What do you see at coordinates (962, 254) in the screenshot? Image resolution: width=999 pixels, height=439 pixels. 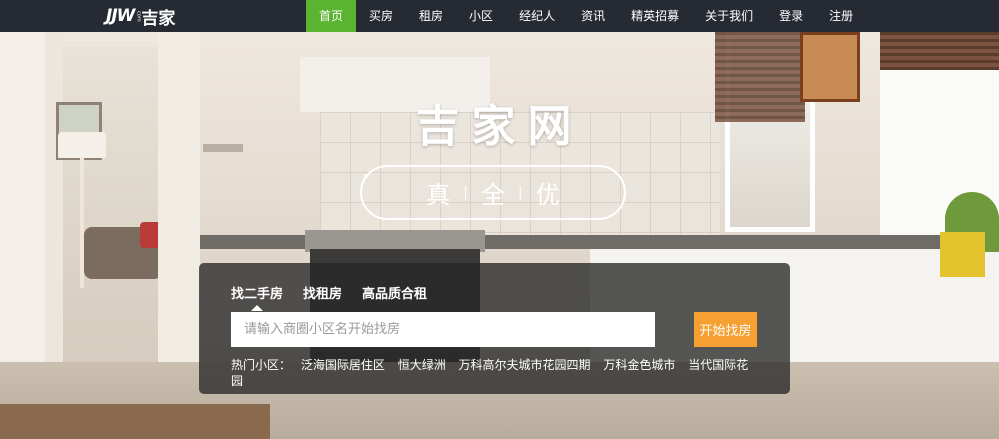 I see `bg-pot` at bounding box center [962, 254].